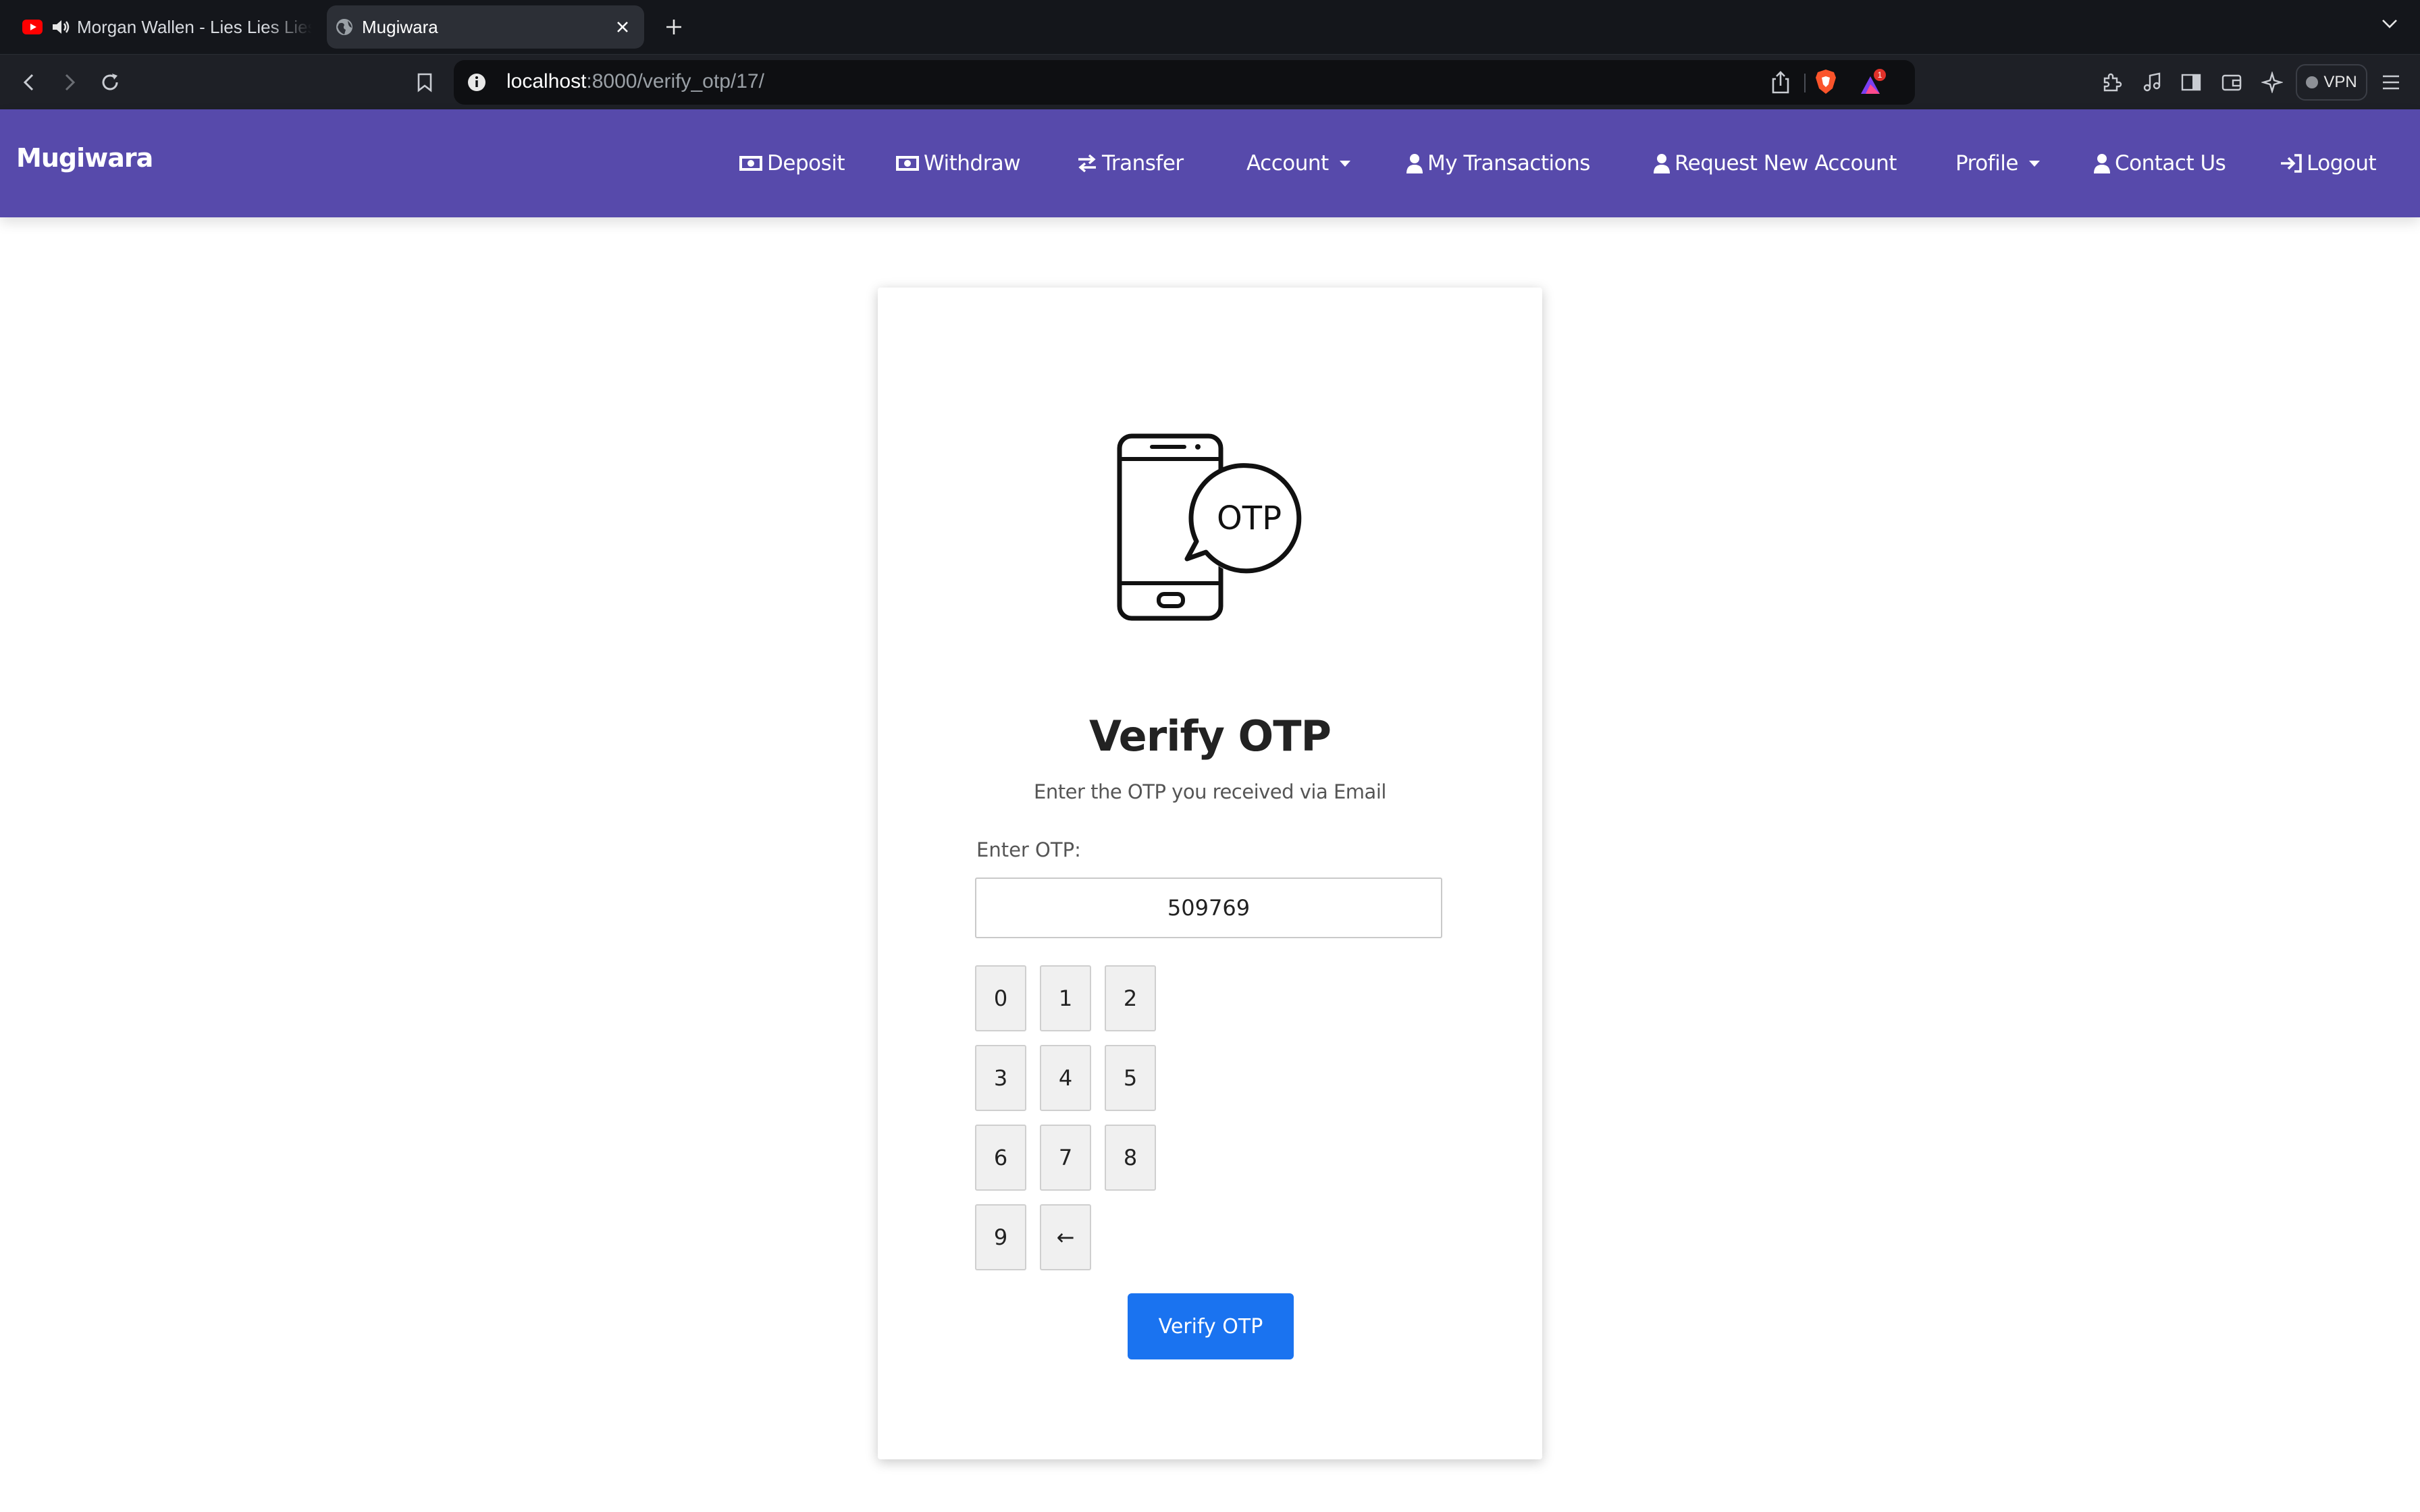 The image size is (2420, 1512). Describe the element at coordinates (2390, 82) in the screenshot. I see `menu-icon` at that location.